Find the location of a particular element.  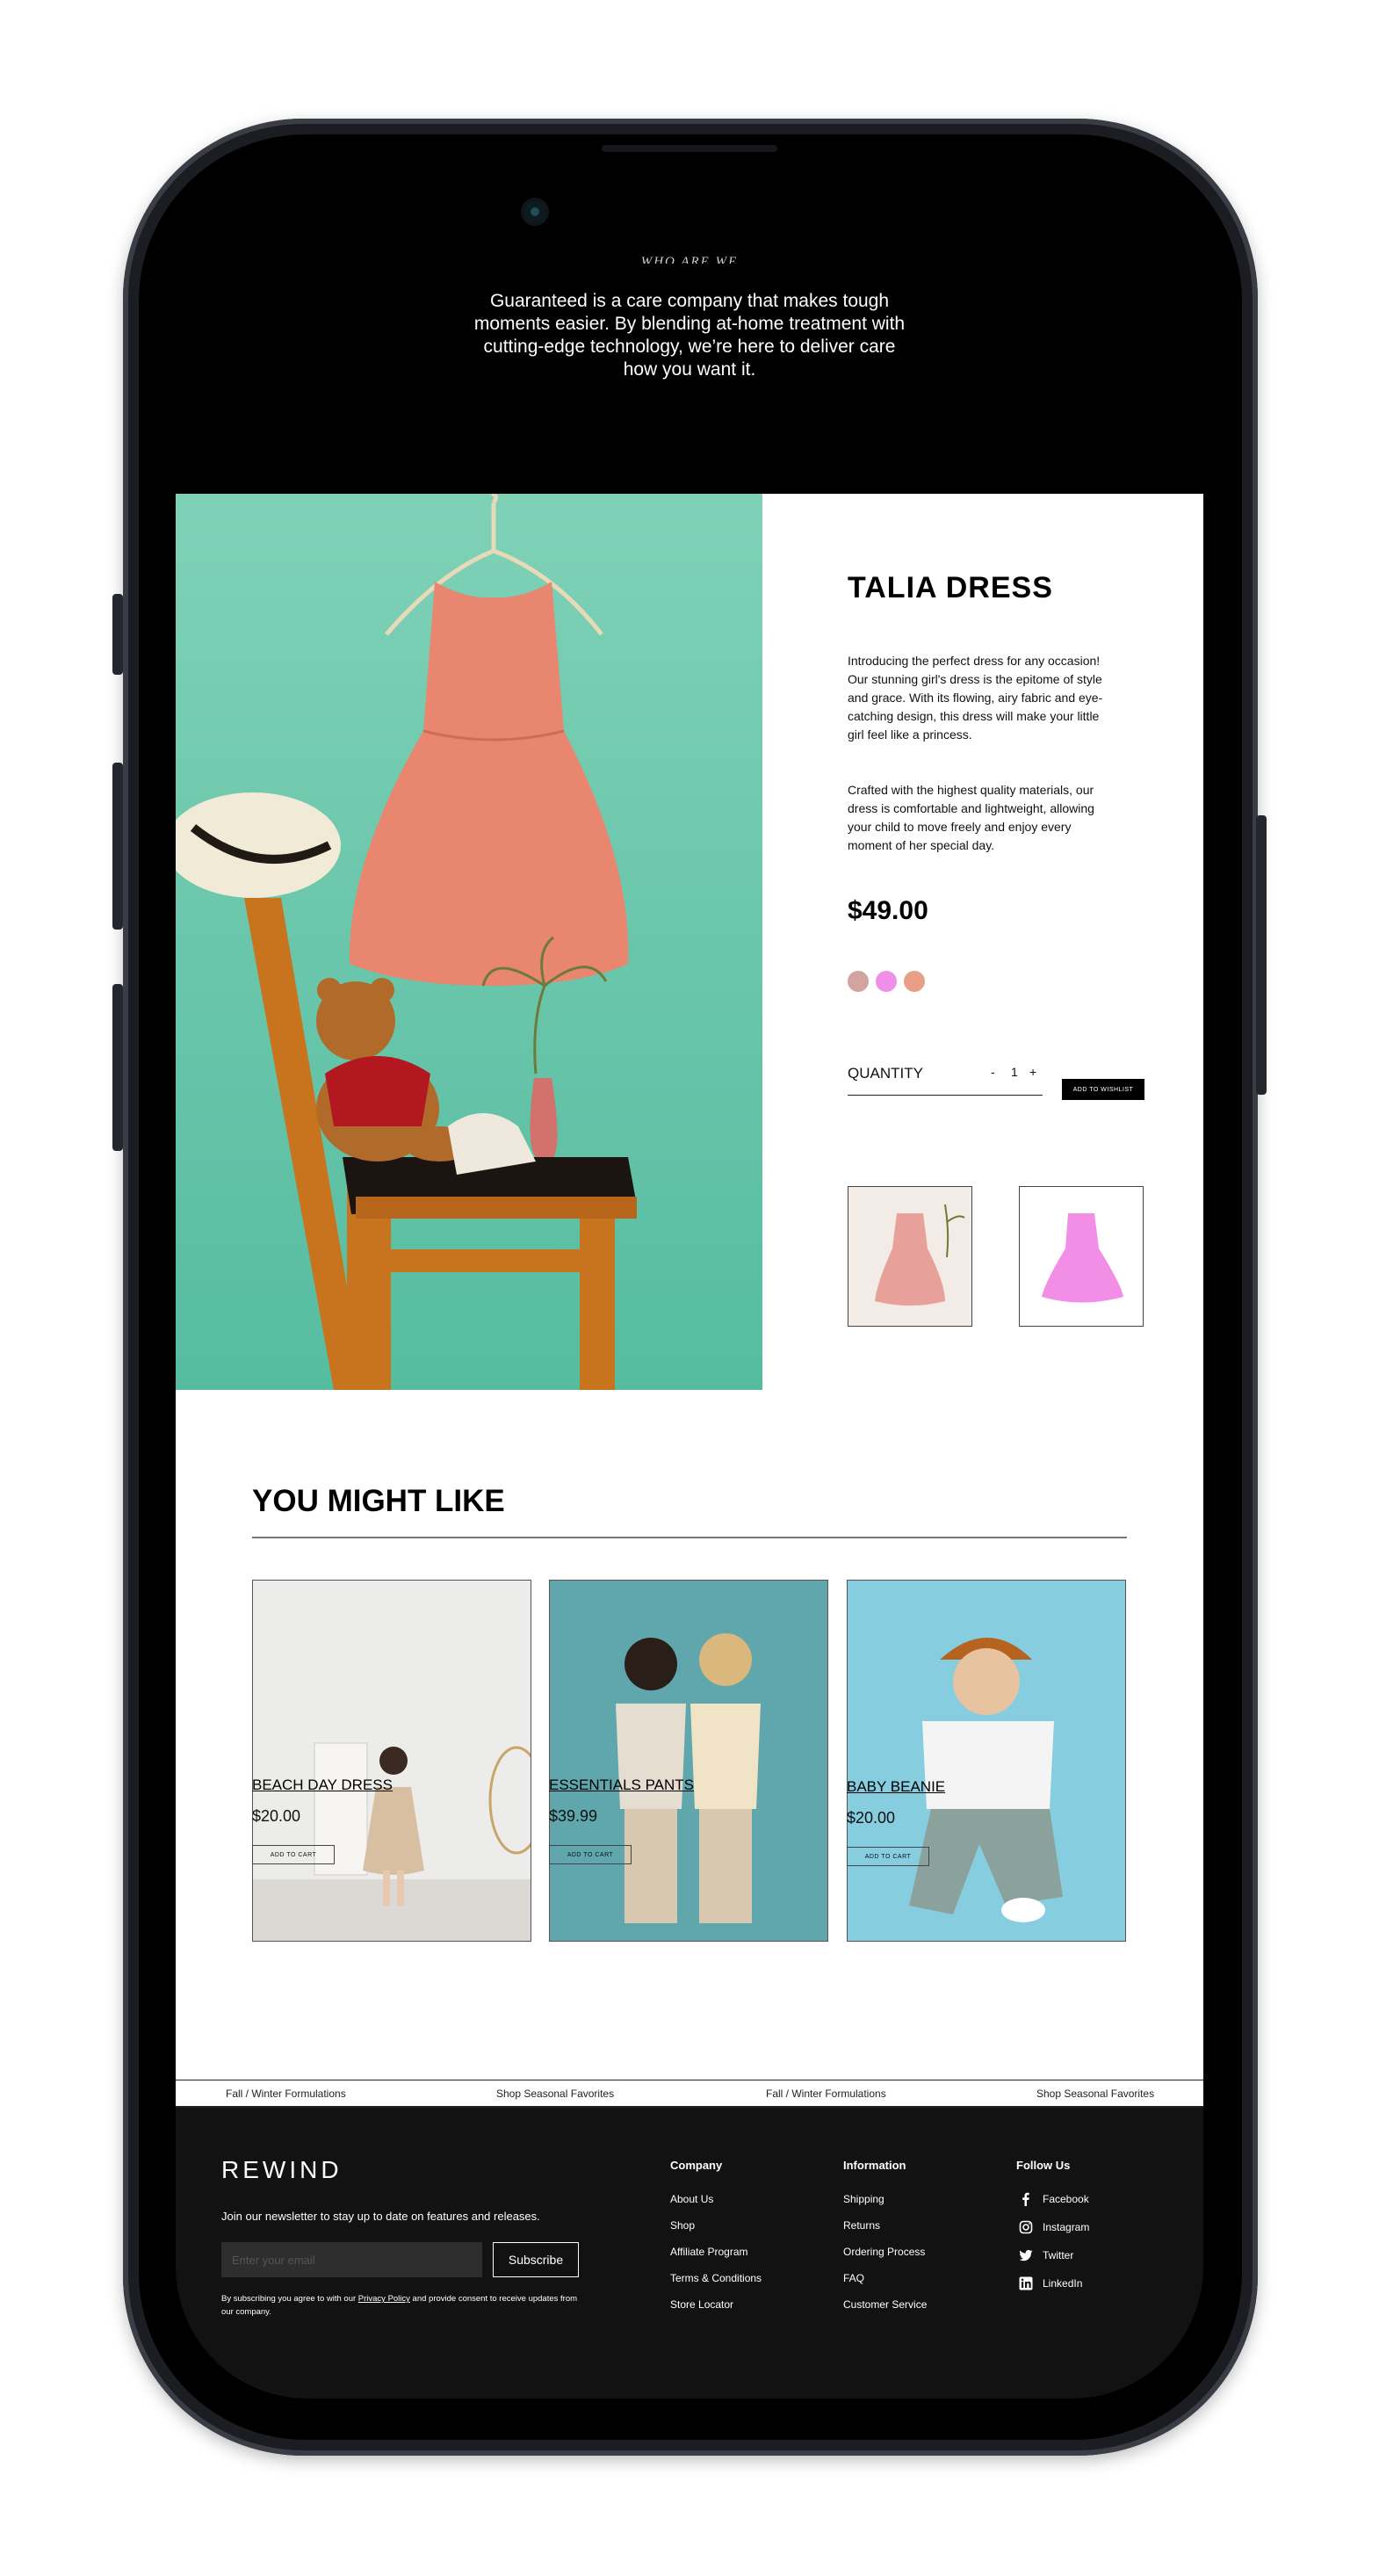

footer-link-about-us: About Us is located at coordinates (691, 2199).